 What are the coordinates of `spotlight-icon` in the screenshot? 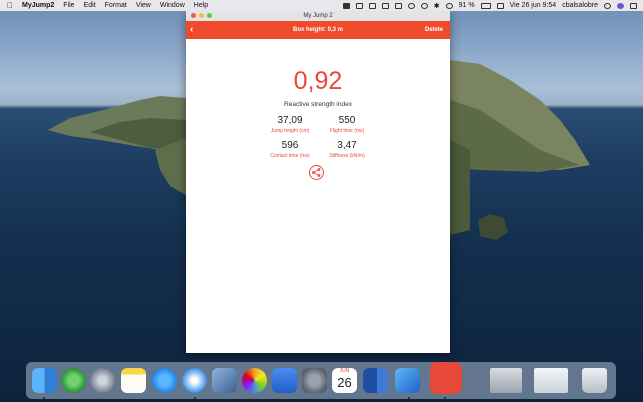 It's located at (607, 5).